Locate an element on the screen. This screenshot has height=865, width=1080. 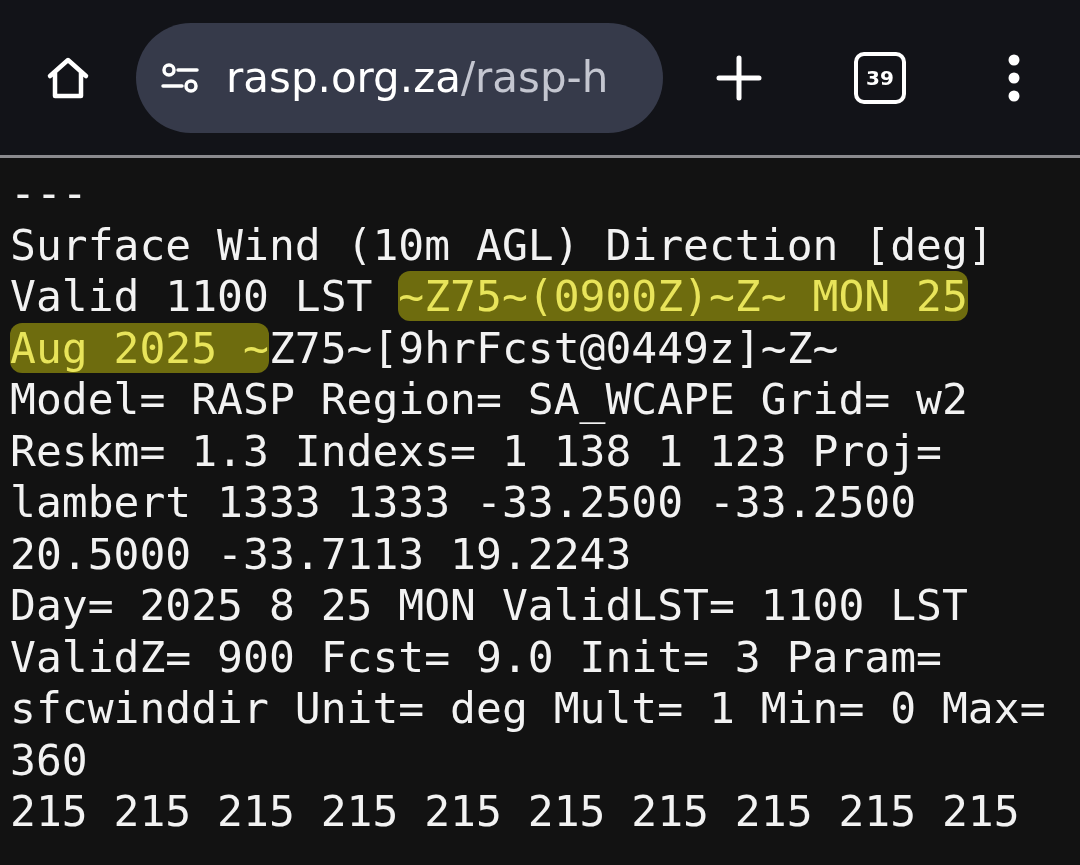
site-settings-icon is located at coordinates (180, 77).